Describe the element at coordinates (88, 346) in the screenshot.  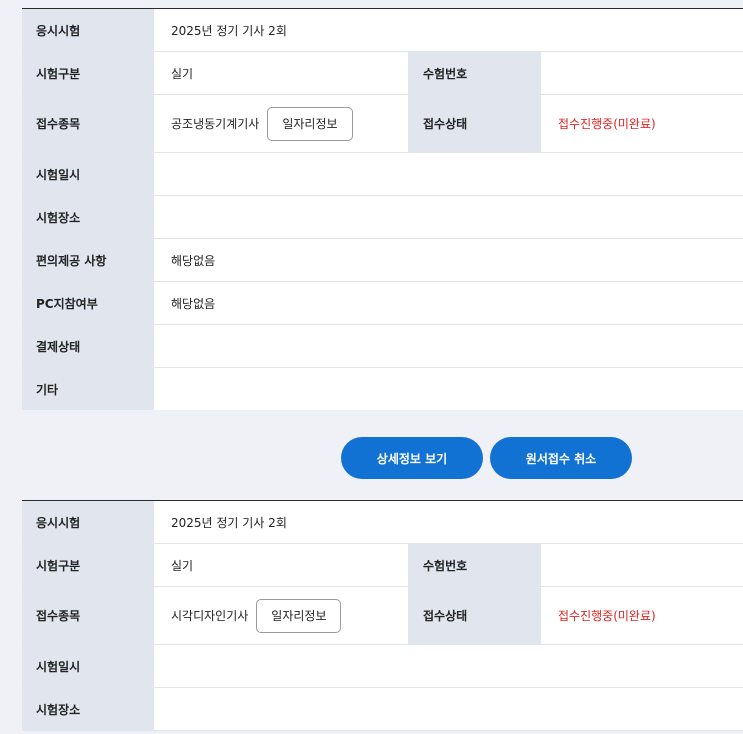
I see `payment-label: 결제상태` at that location.